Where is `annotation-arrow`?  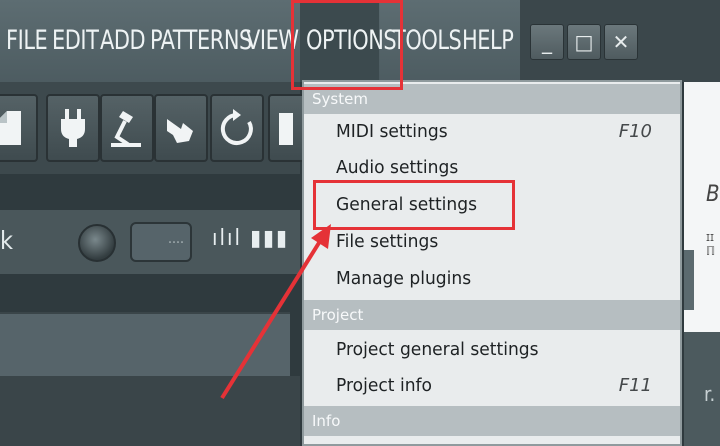
annotation-arrow is located at coordinates (275, 312).